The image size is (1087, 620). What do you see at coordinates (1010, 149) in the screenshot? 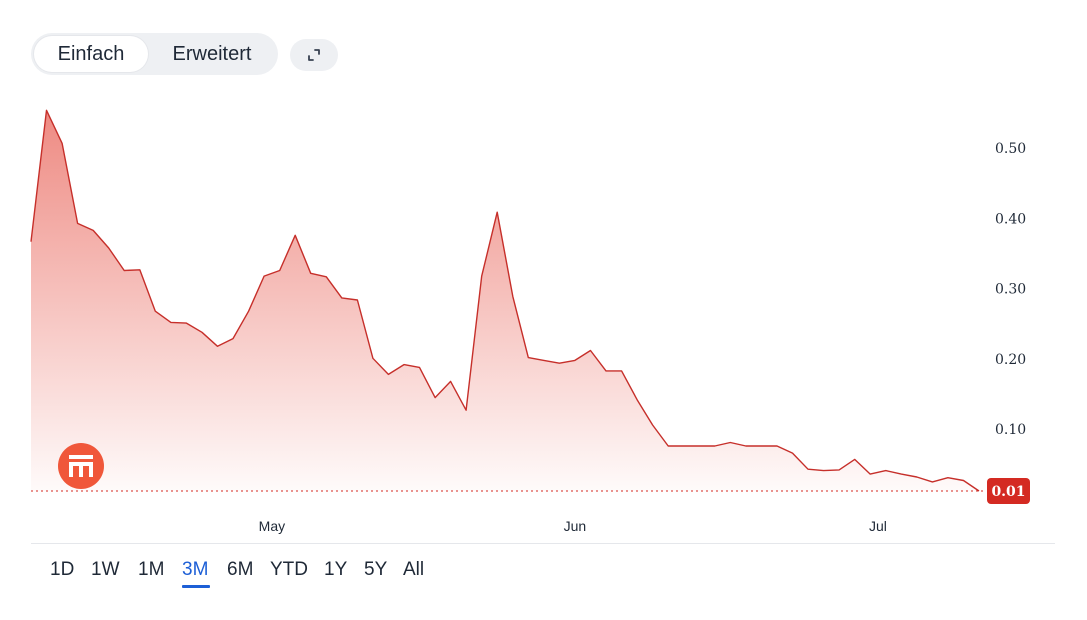
I see `y-tick-label: 0.50` at bounding box center [1010, 149].